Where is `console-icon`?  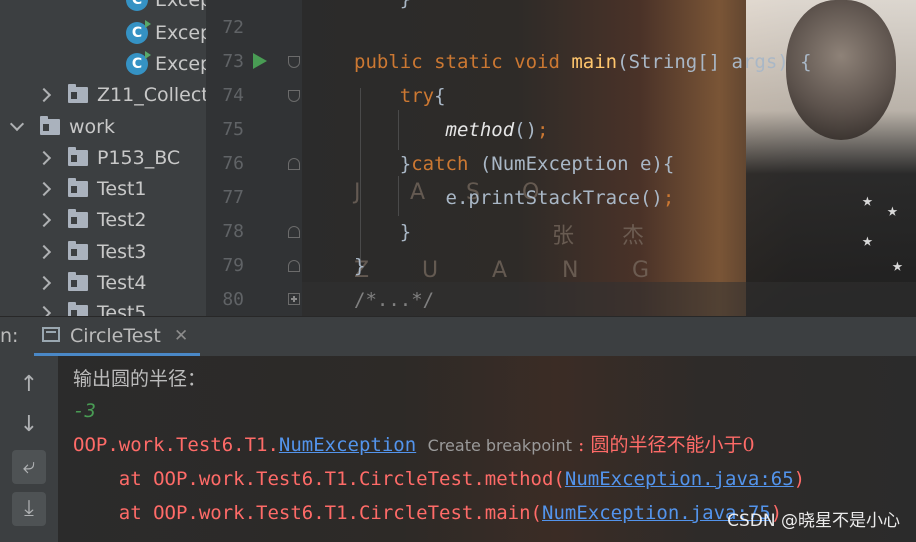 console-icon is located at coordinates (51, 334).